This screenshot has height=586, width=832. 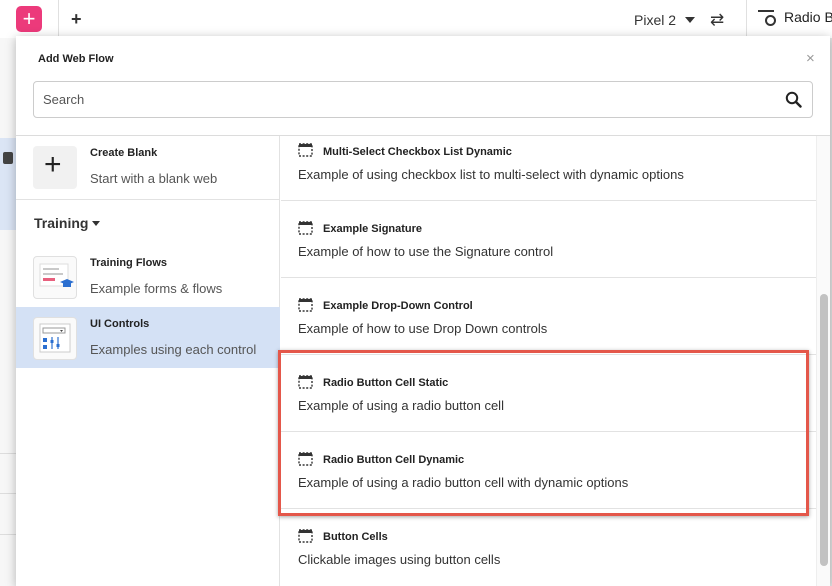 What do you see at coordinates (148, 337) in the screenshot?
I see `sidebar-item-ui-controls: UI Controls Examples using each control` at bounding box center [148, 337].